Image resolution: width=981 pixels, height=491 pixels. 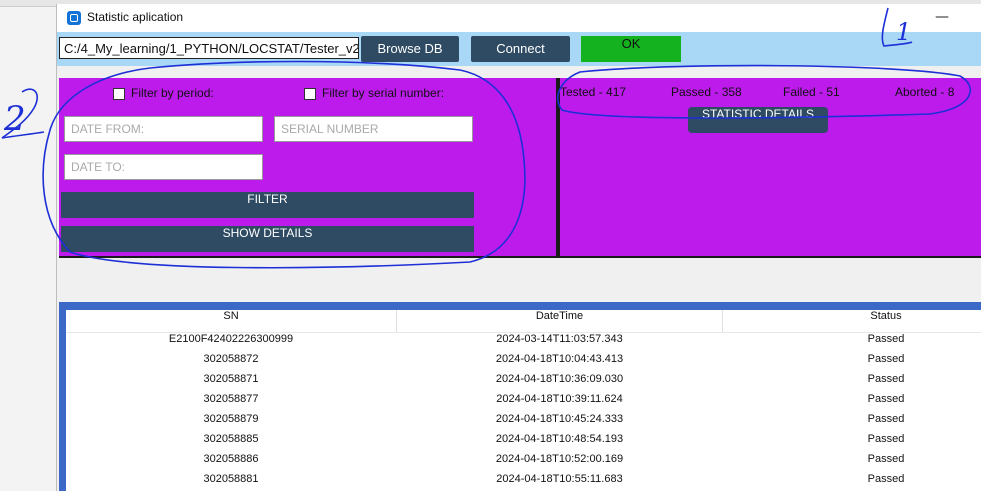 What do you see at coordinates (74, 18) in the screenshot?
I see `app-icon` at bounding box center [74, 18].